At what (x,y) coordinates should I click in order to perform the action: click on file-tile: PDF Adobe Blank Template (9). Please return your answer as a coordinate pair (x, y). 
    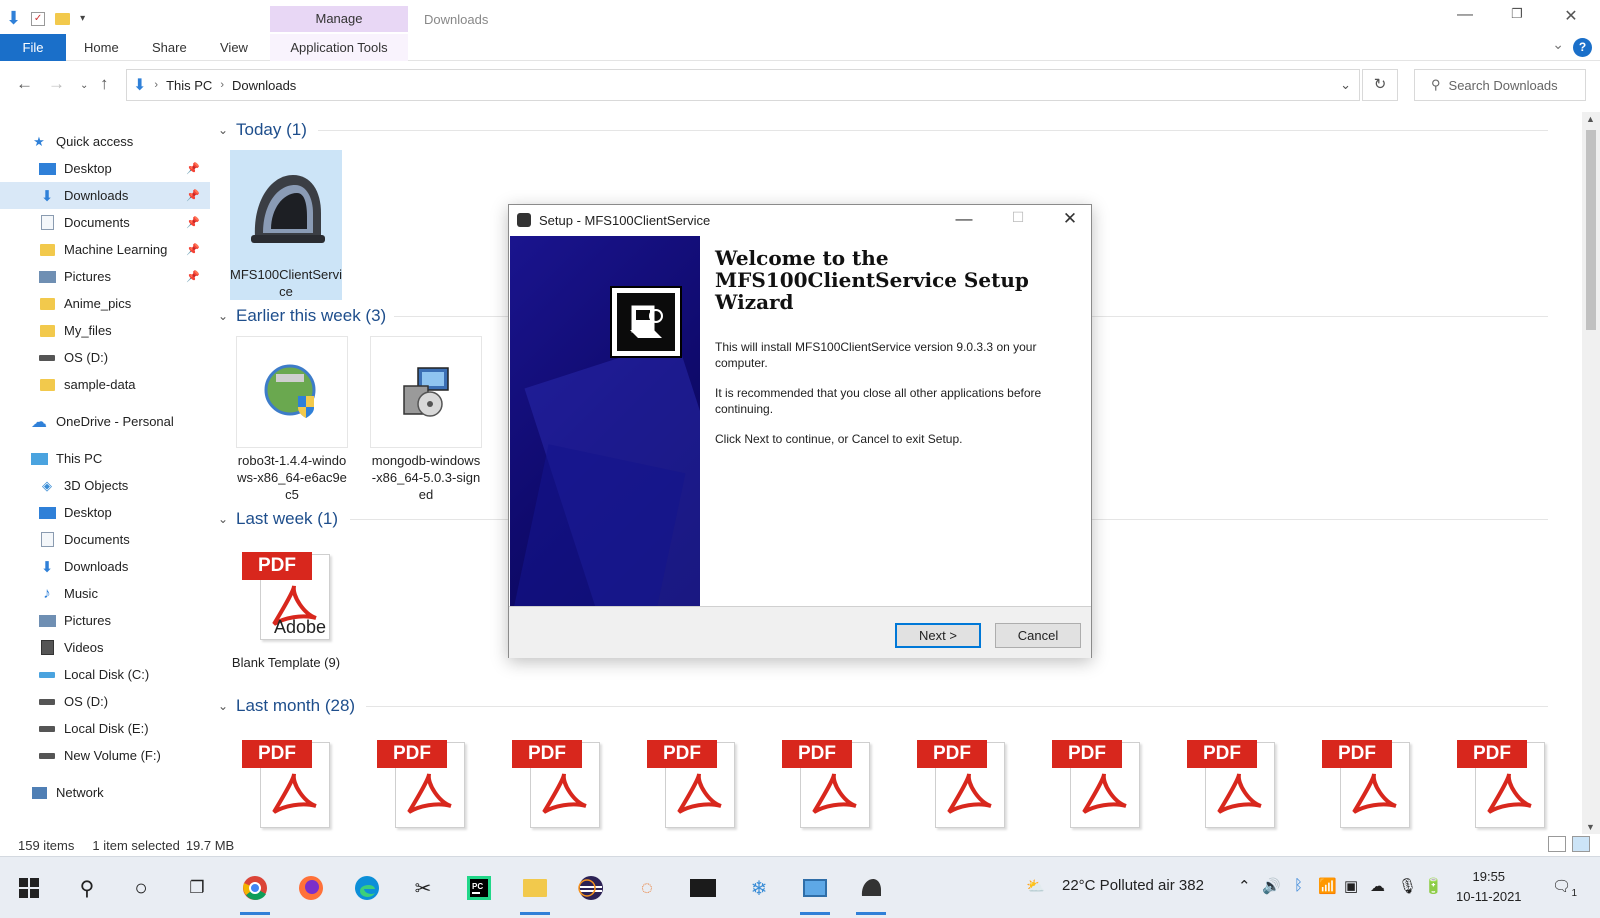
    Looking at the image, I should click on (286, 604).